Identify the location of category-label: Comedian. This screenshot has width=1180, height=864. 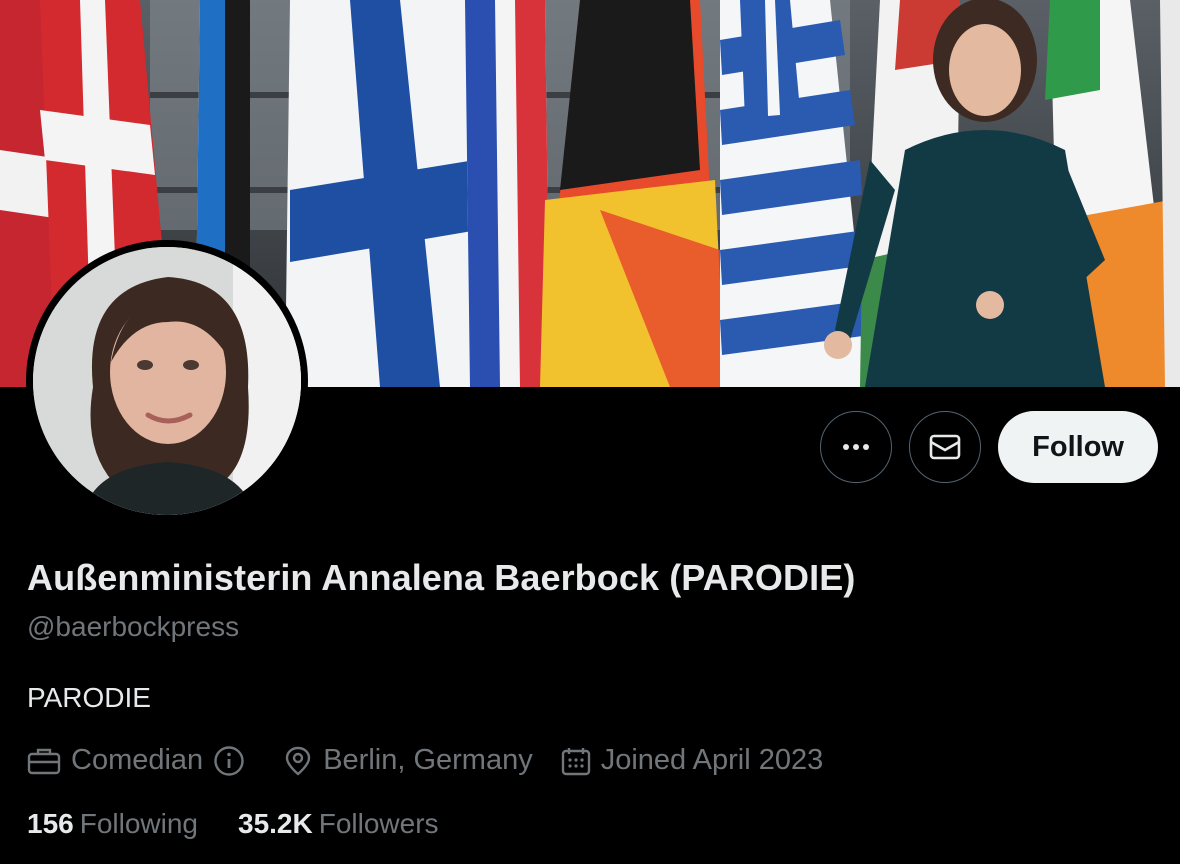
(137, 760).